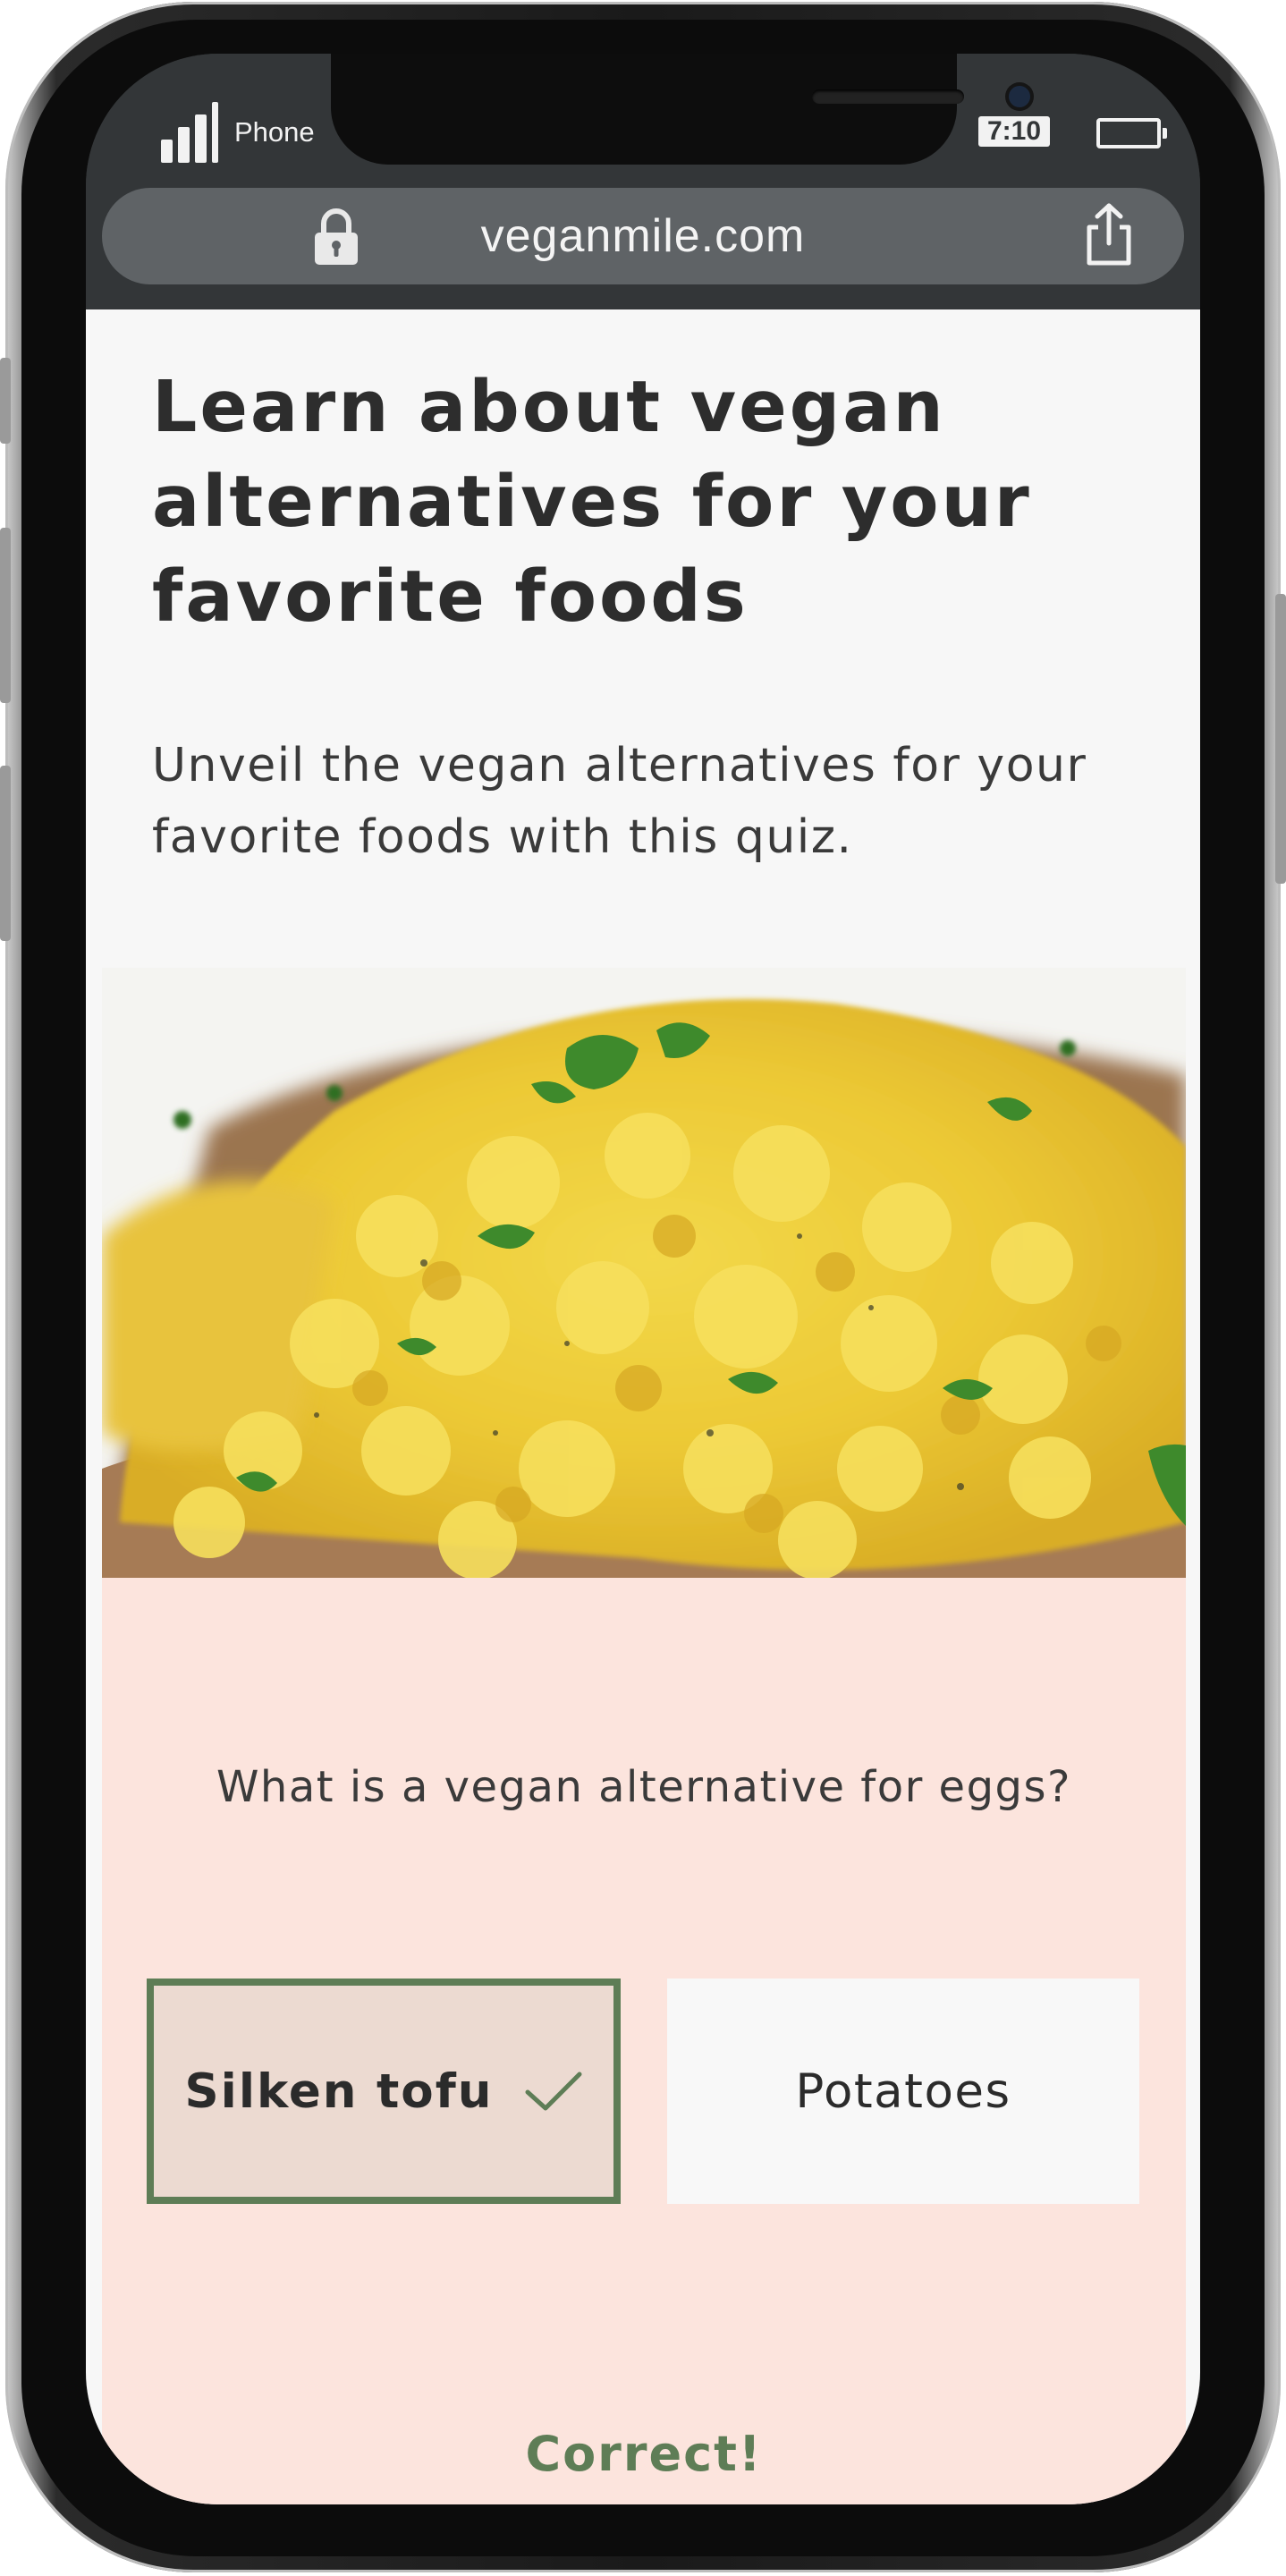  I want to click on mute-switch, so click(5, 401).